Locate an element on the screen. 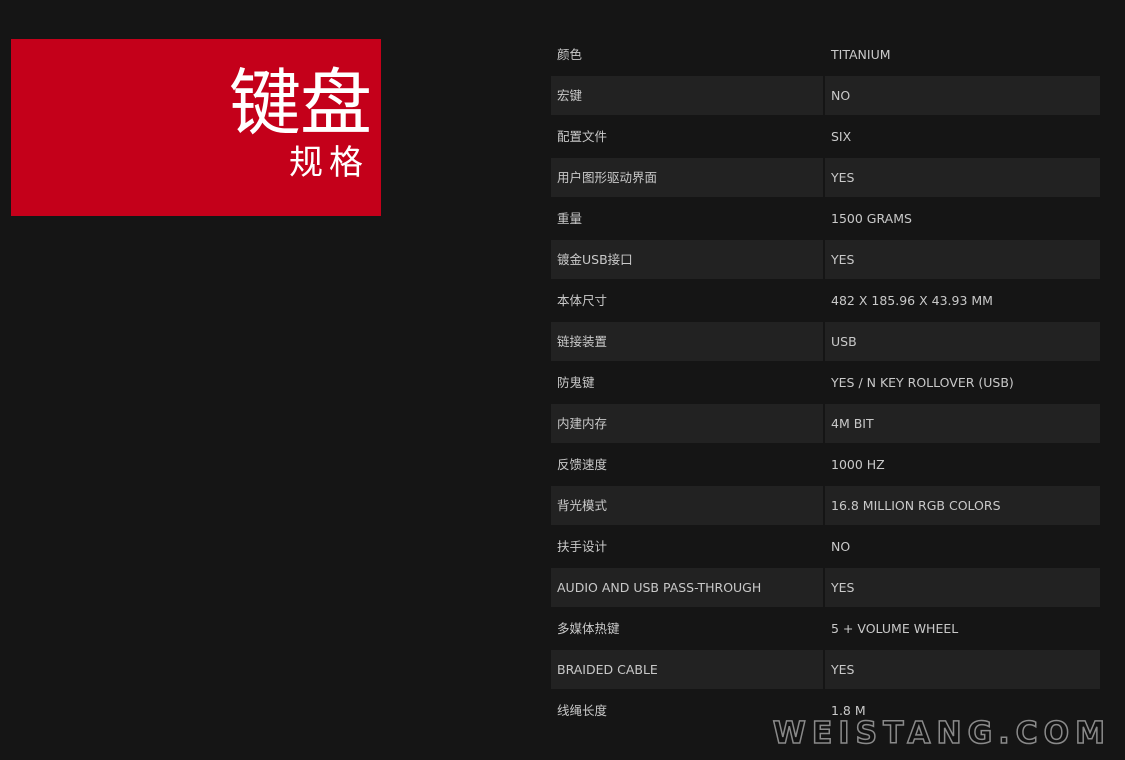 This screenshot has height=760, width=1125. spec-row: 颜色 TITANIUM is located at coordinates (825, 55).